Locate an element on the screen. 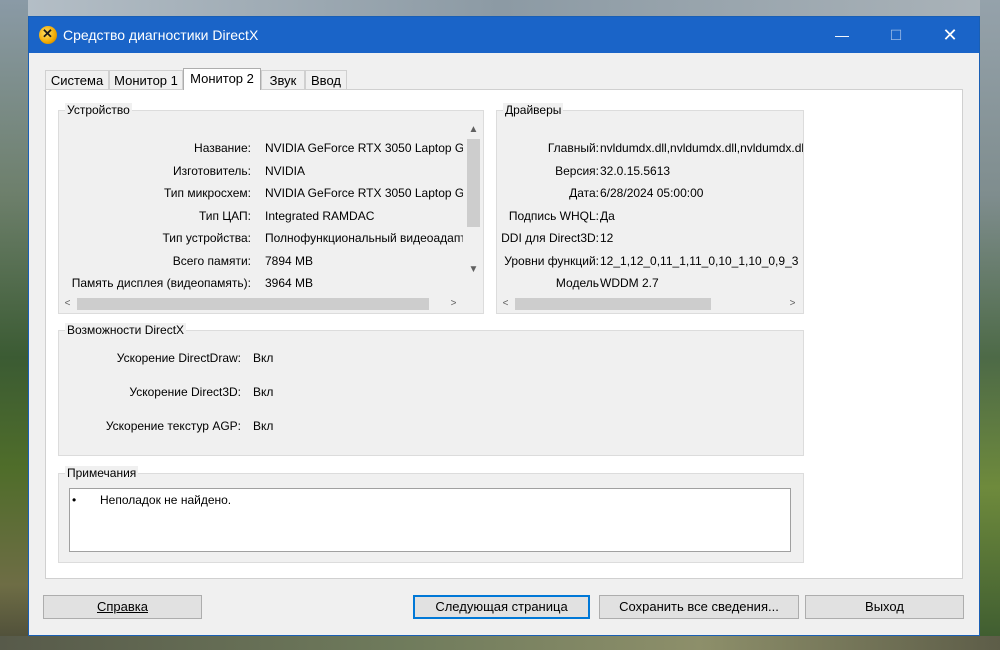  value-display-memory: 3964 MB is located at coordinates (289, 283).